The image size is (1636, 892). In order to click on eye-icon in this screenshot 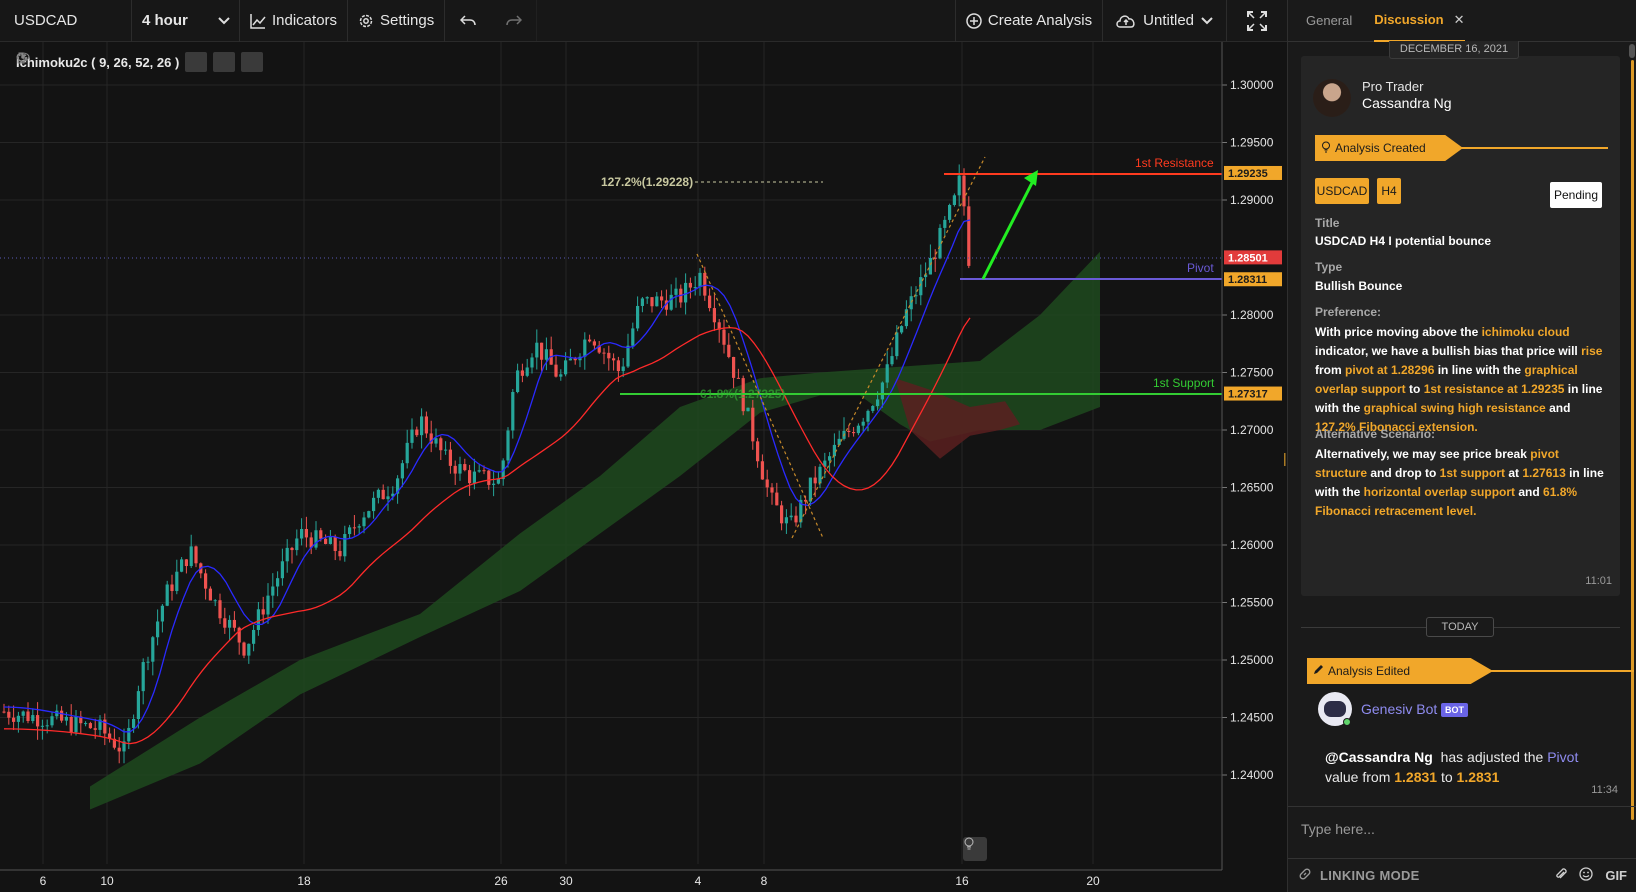, I will do `click(112, 62)`.